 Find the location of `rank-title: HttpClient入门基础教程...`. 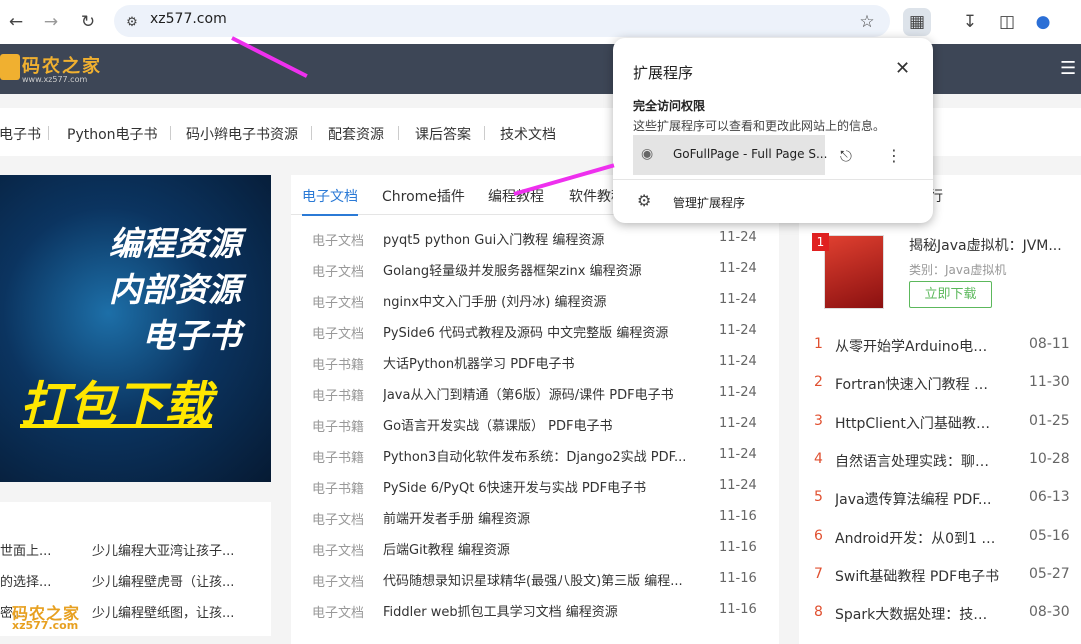

rank-title: HttpClient入门基础教程... is located at coordinates (917, 423).